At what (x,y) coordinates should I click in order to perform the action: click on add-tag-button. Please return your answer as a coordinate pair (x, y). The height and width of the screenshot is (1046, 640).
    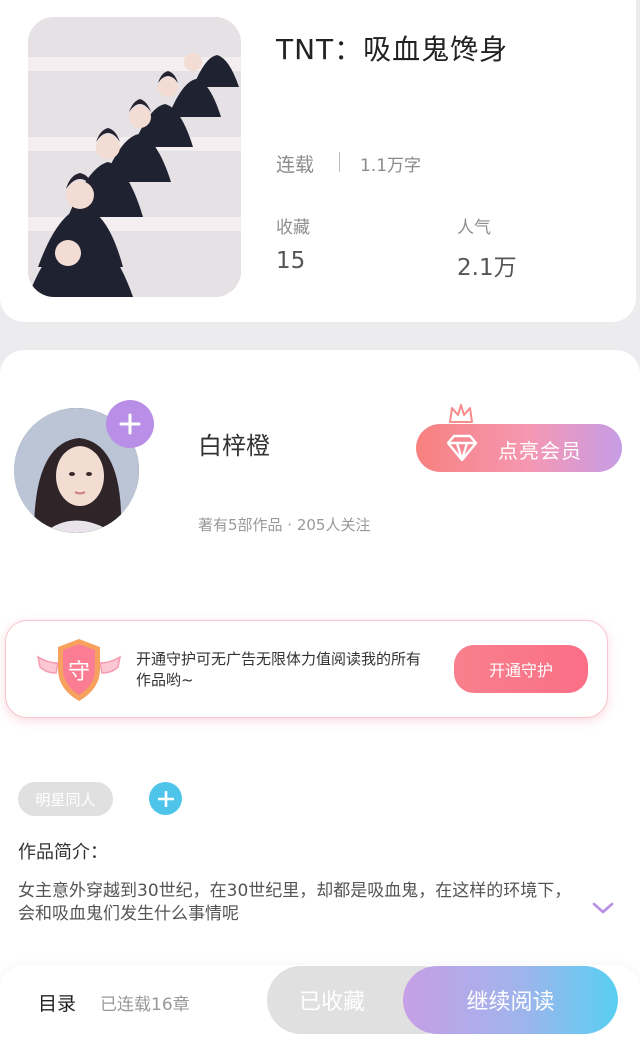
    Looking at the image, I should click on (165, 798).